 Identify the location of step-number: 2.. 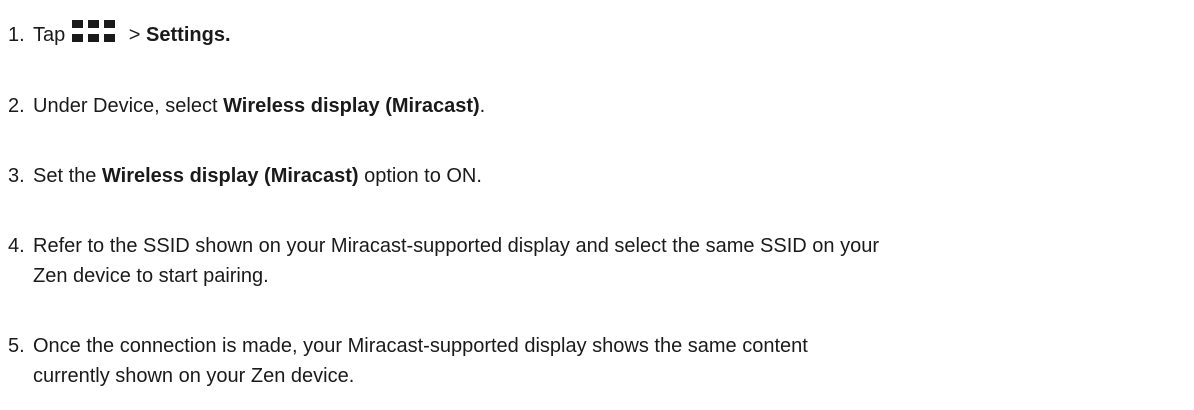
(16, 106).